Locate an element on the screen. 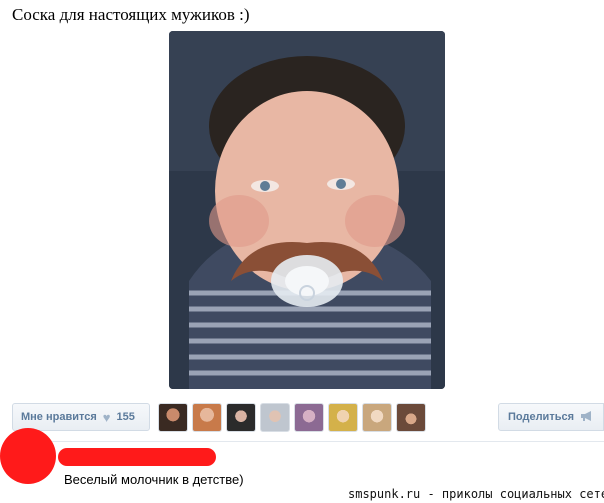  like-button: Мне нравится ♥ 155 is located at coordinates (81, 417).